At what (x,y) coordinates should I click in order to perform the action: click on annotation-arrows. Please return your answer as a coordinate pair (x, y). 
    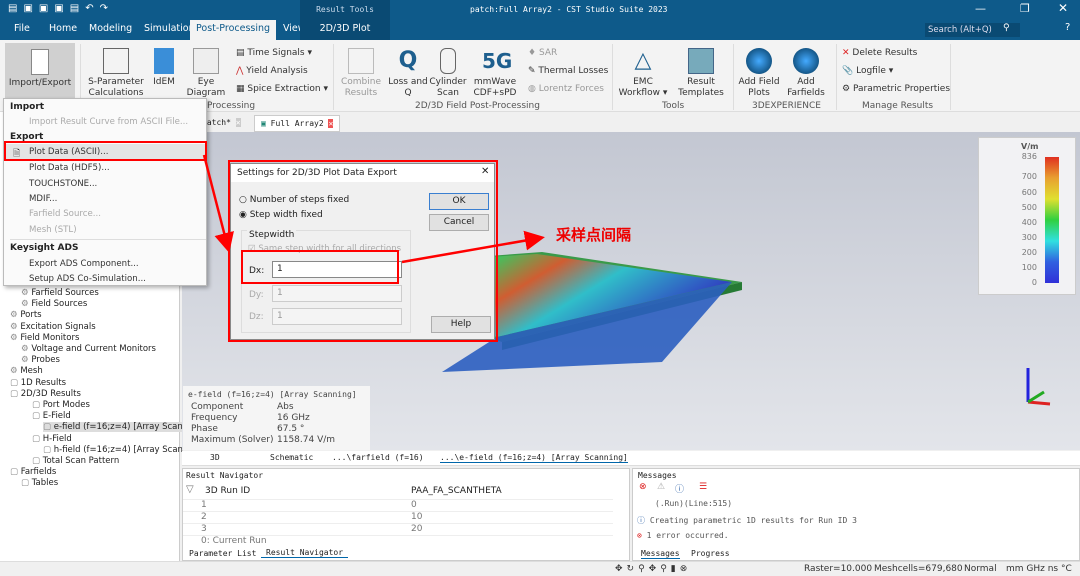
    Looking at the image, I should click on (373, 209).